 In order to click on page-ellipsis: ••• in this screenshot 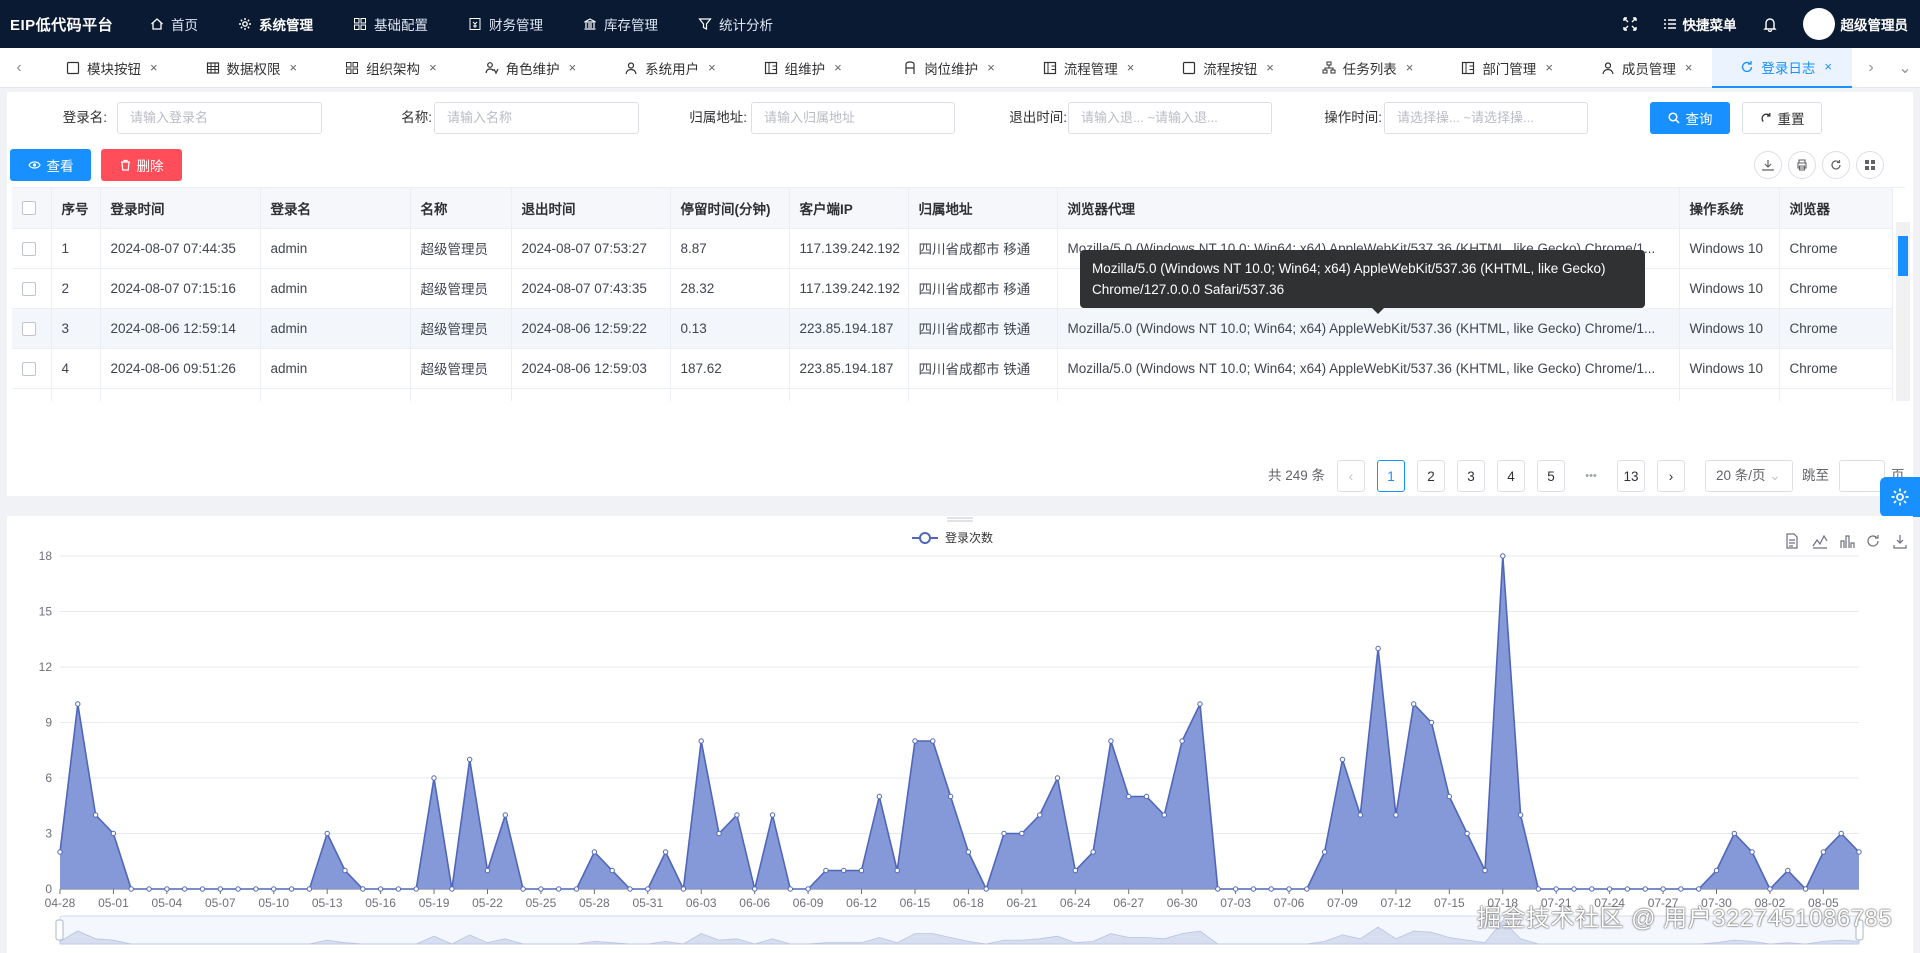, I will do `click(1591, 476)`.